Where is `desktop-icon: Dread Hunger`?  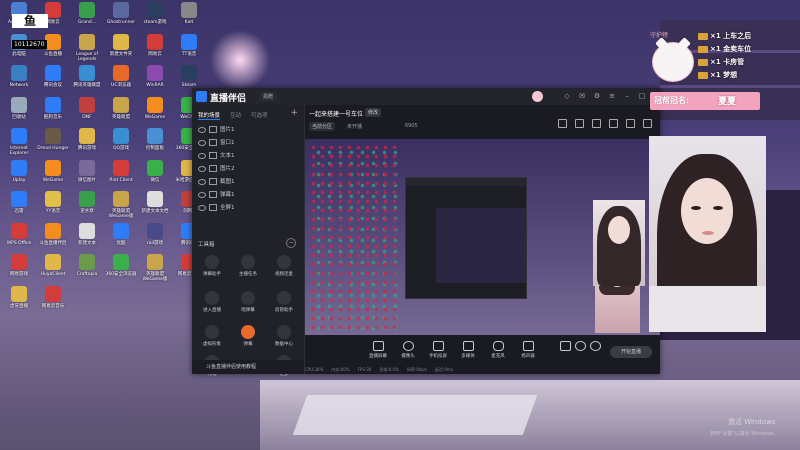 desktop-icon: Dread Hunger is located at coordinates (53, 143).